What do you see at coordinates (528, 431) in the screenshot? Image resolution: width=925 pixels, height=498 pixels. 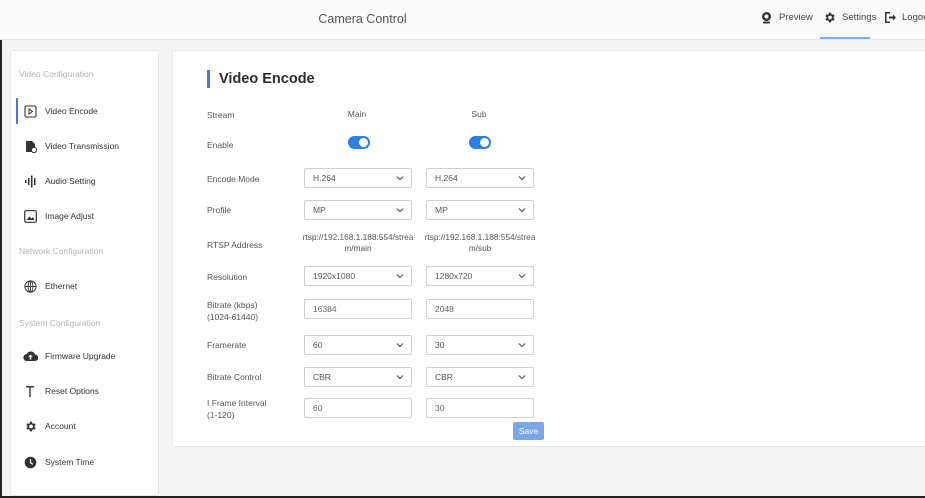 I see `save-button: Save` at bounding box center [528, 431].